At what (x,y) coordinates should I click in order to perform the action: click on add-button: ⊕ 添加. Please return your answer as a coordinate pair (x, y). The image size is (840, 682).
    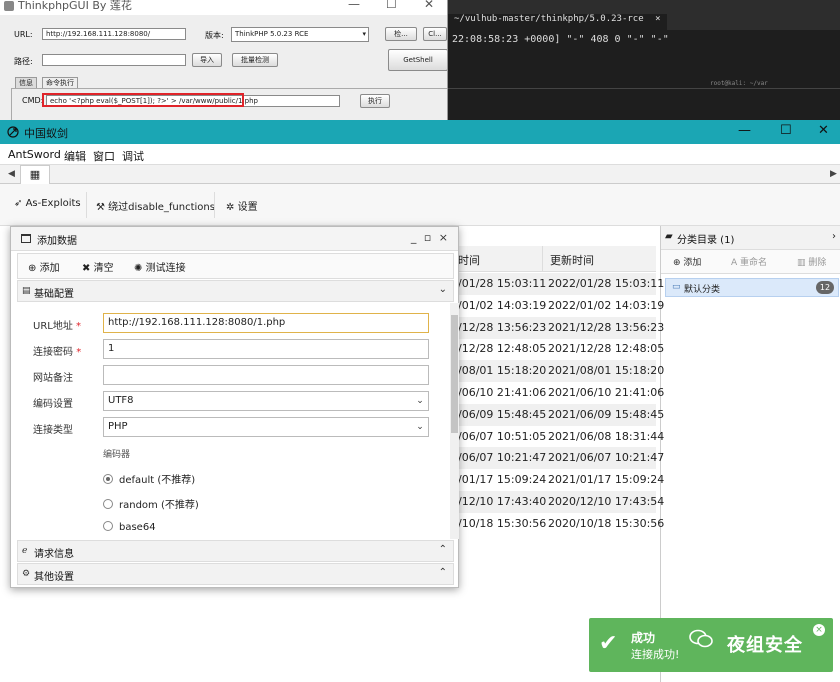
    Looking at the image, I should click on (44, 266).